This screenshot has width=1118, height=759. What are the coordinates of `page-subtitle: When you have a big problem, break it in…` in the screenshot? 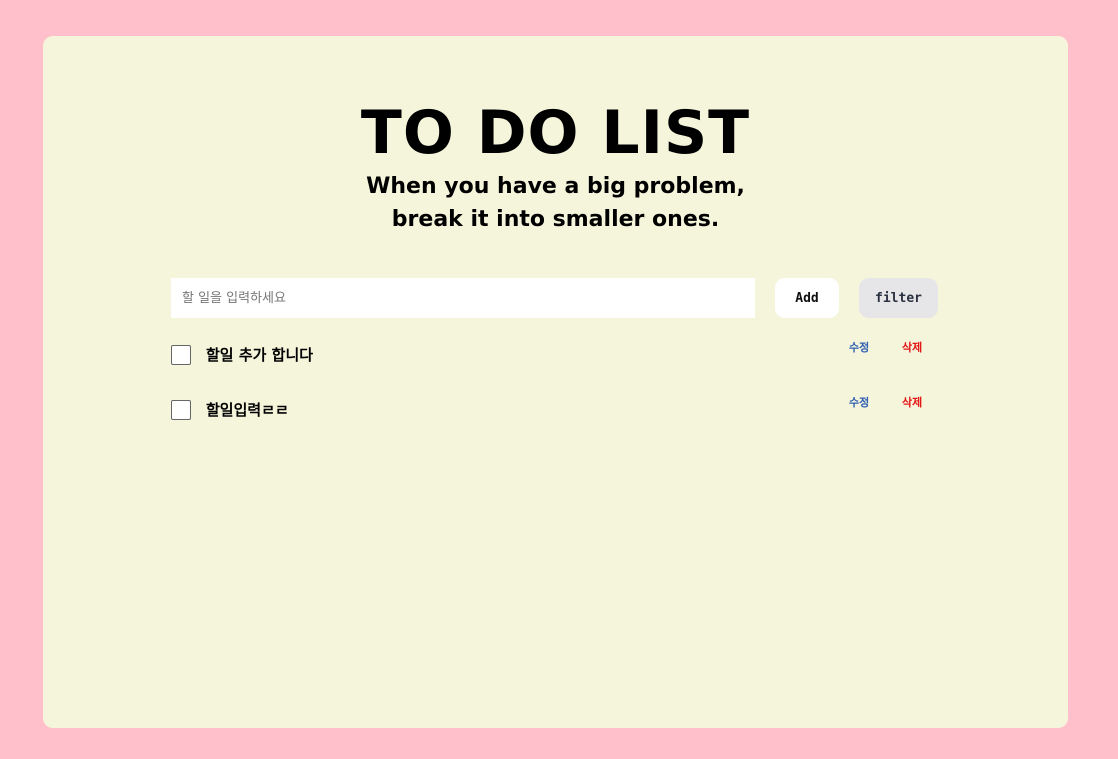 It's located at (555, 203).